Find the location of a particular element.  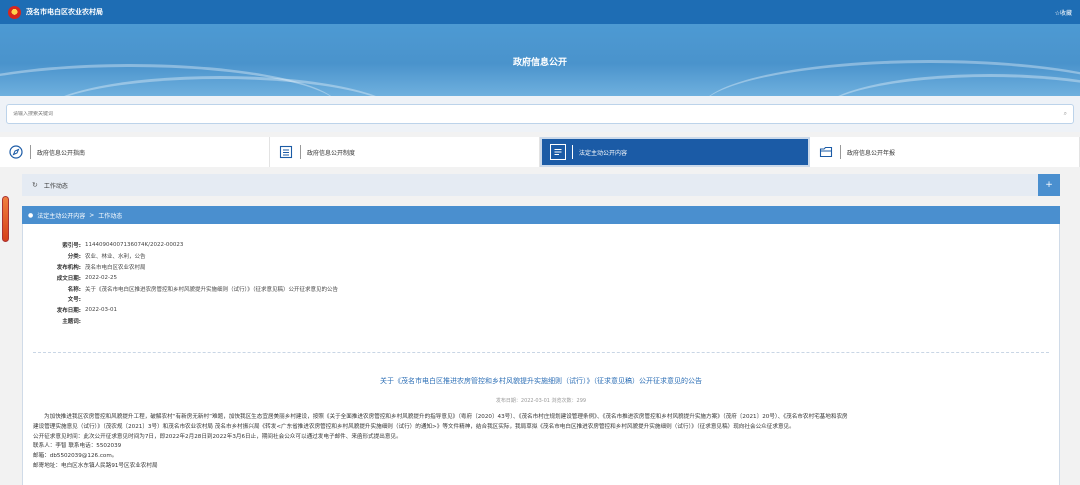

favorite-link: ☆收藏 is located at coordinates (1063, 12).